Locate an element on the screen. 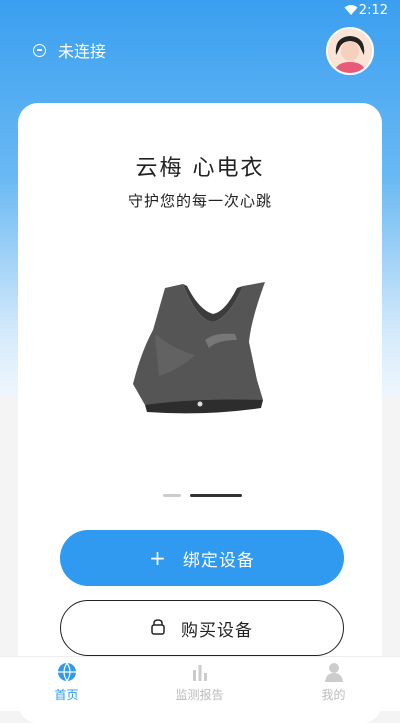 This screenshot has width=400, height=723. tab-profile-label: 我的 is located at coordinates (333, 695).